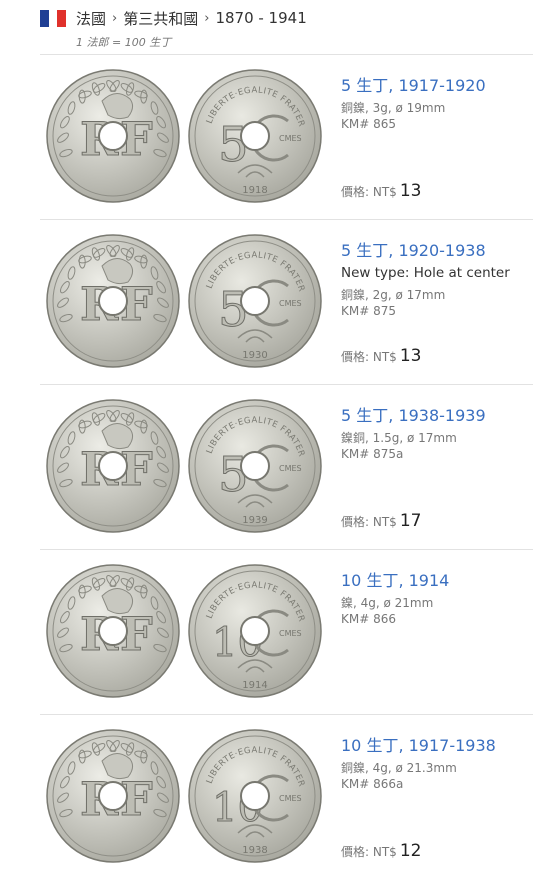 This screenshot has width=533, height=887. What do you see at coordinates (413, 414) in the screenshot?
I see `coin-title-link: 5 生丁, 1938-1939` at bounding box center [413, 414].